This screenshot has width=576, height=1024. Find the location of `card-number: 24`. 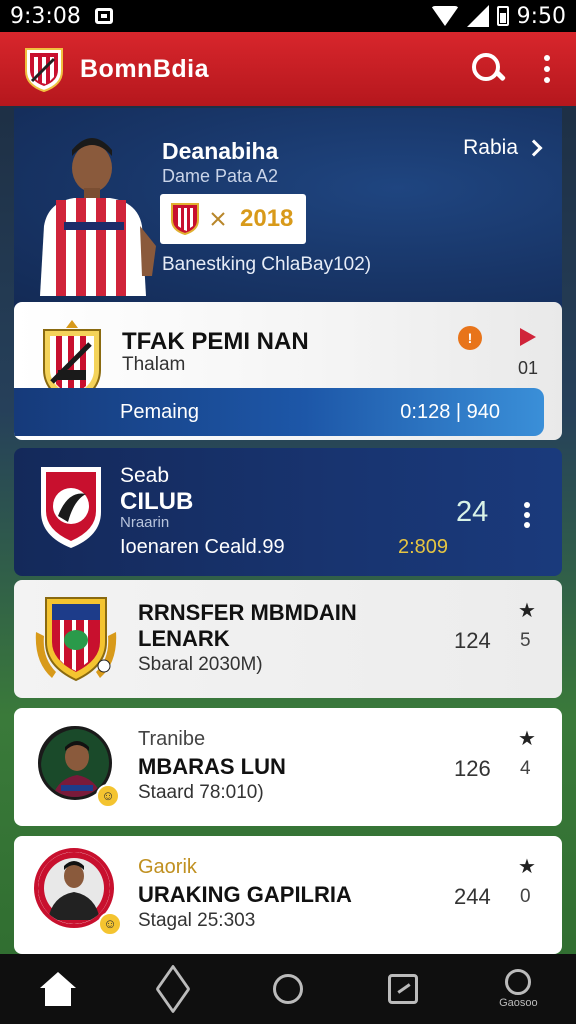

card-number: 24 is located at coordinates (472, 512).